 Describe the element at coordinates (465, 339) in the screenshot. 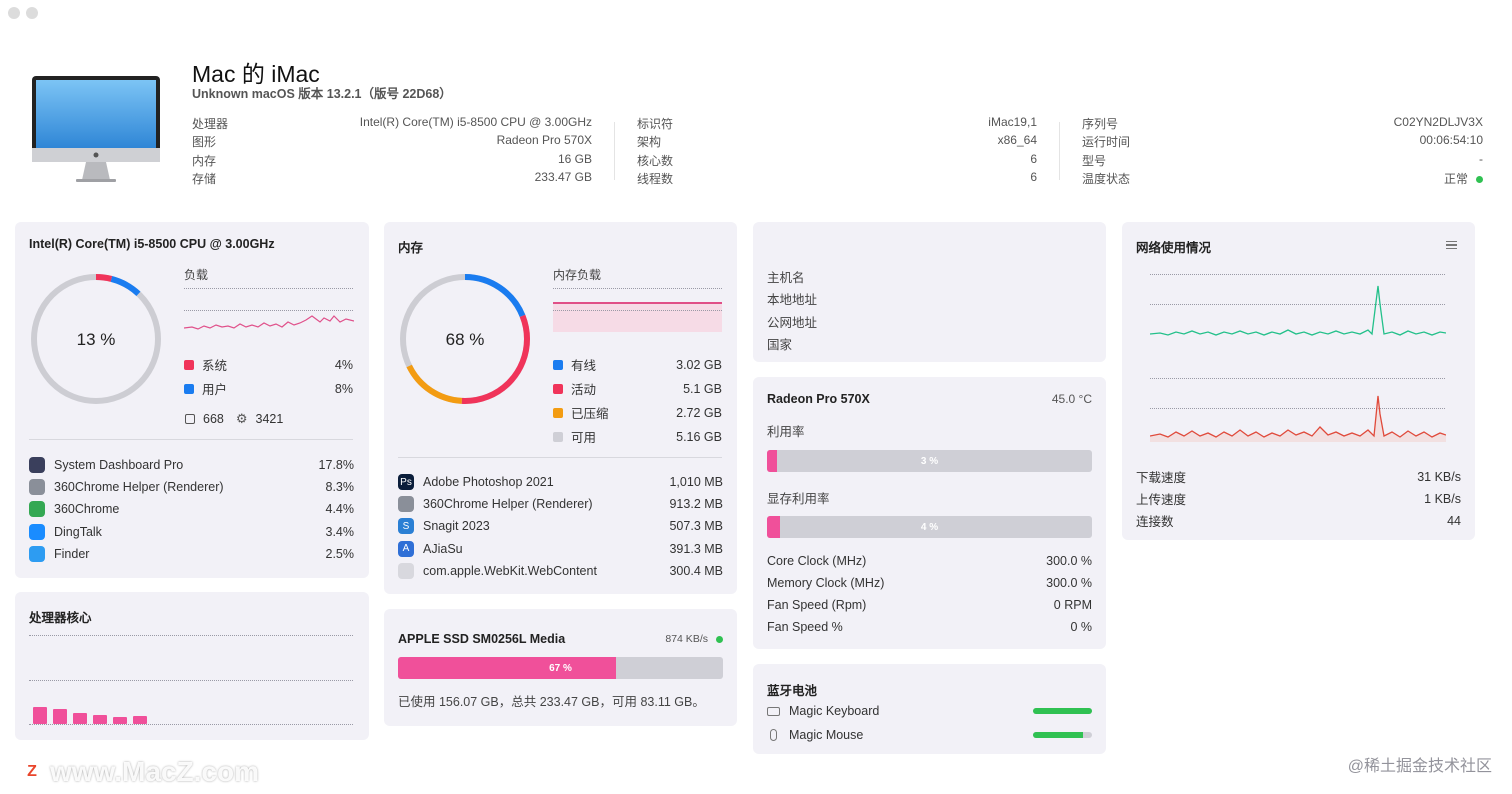

I see `memory-gauge: 68 %` at that location.